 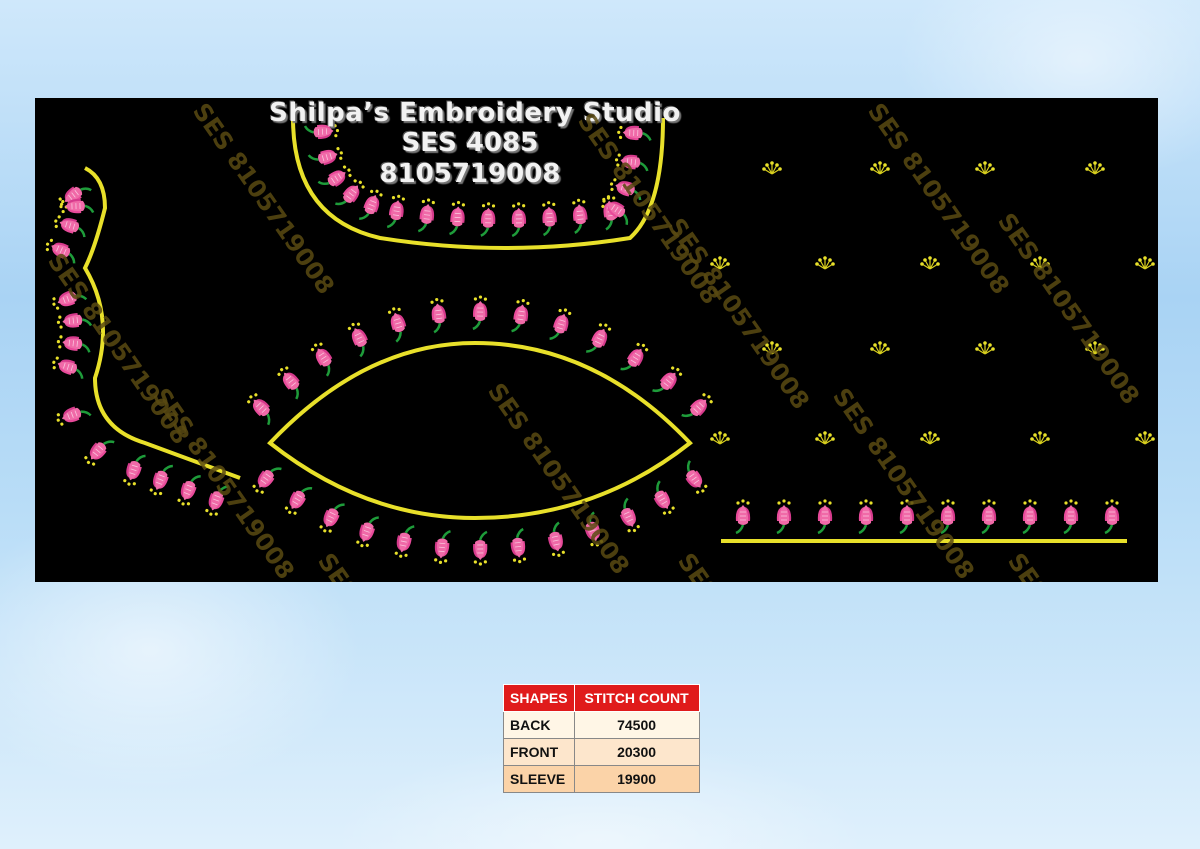 What do you see at coordinates (539, 725) in the screenshot?
I see `shape-cell: BACK` at bounding box center [539, 725].